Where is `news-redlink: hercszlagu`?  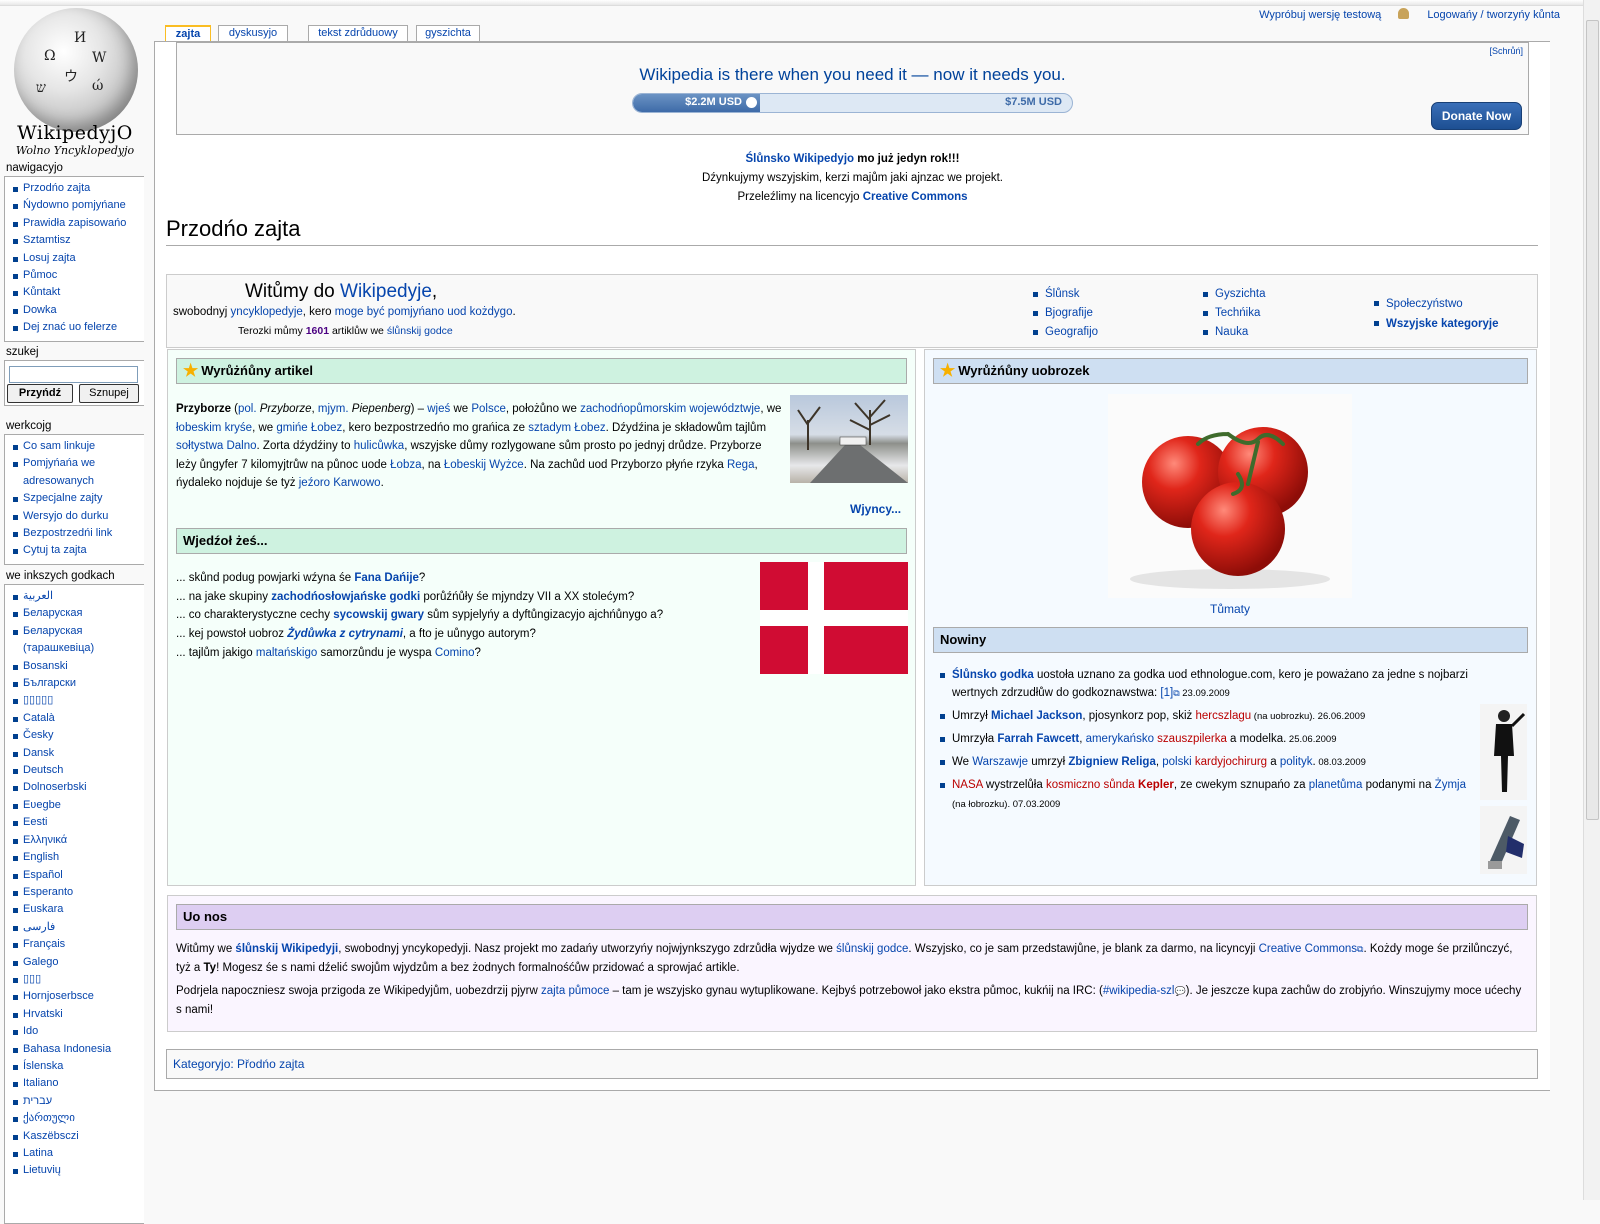
news-redlink: hercszlagu is located at coordinates (1224, 716).